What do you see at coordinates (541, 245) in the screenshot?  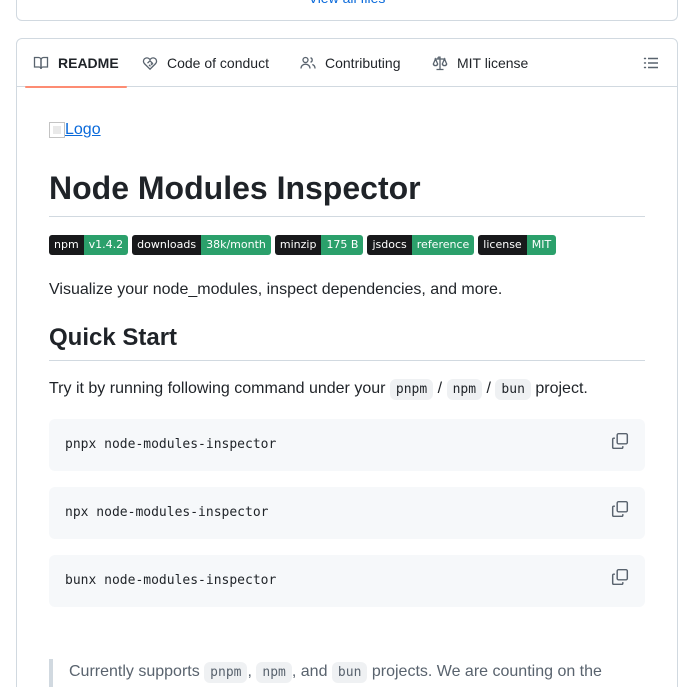 I see `badge-value: MIT` at bounding box center [541, 245].